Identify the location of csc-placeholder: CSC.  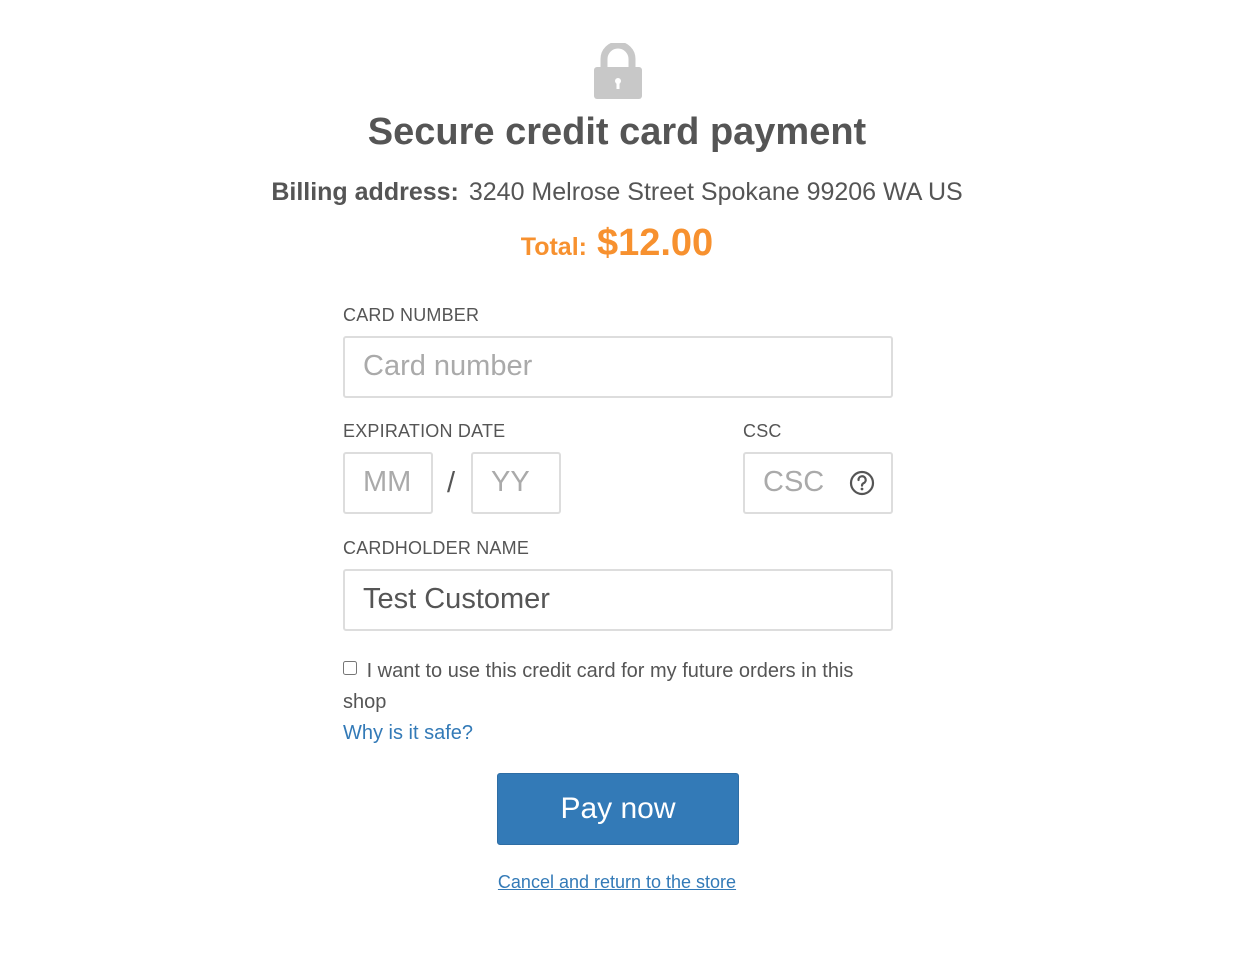
(794, 482).